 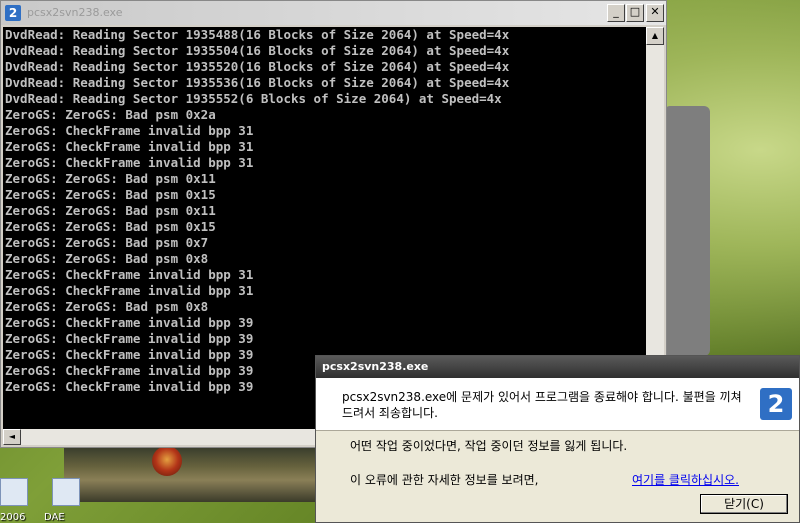 I want to click on close-button: ✕, so click(x=655, y=13).